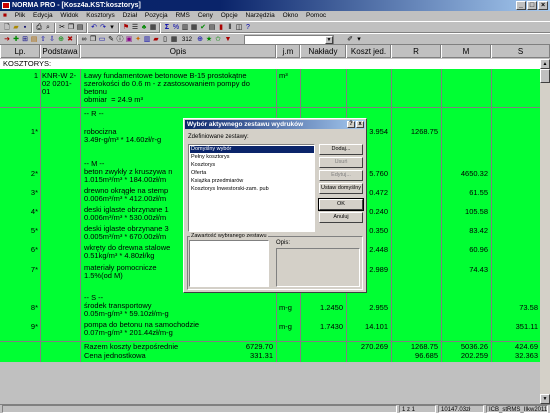  Describe the element at coordinates (34, 40) in the screenshot. I see `catalog-icon: ▤` at that location.